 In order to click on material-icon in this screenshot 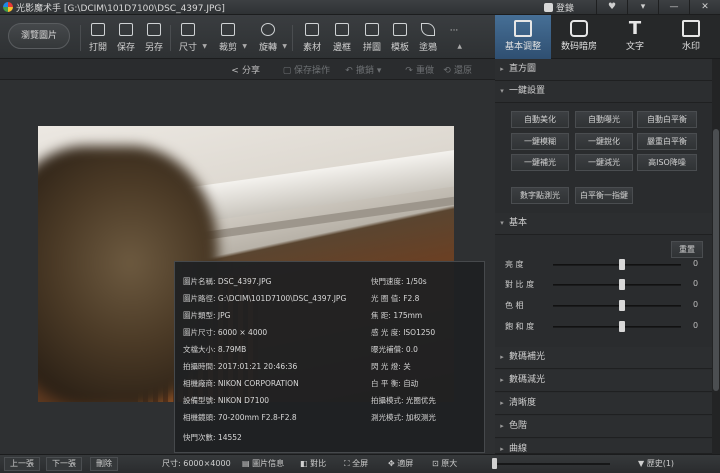, I will do `click(312, 29)`.